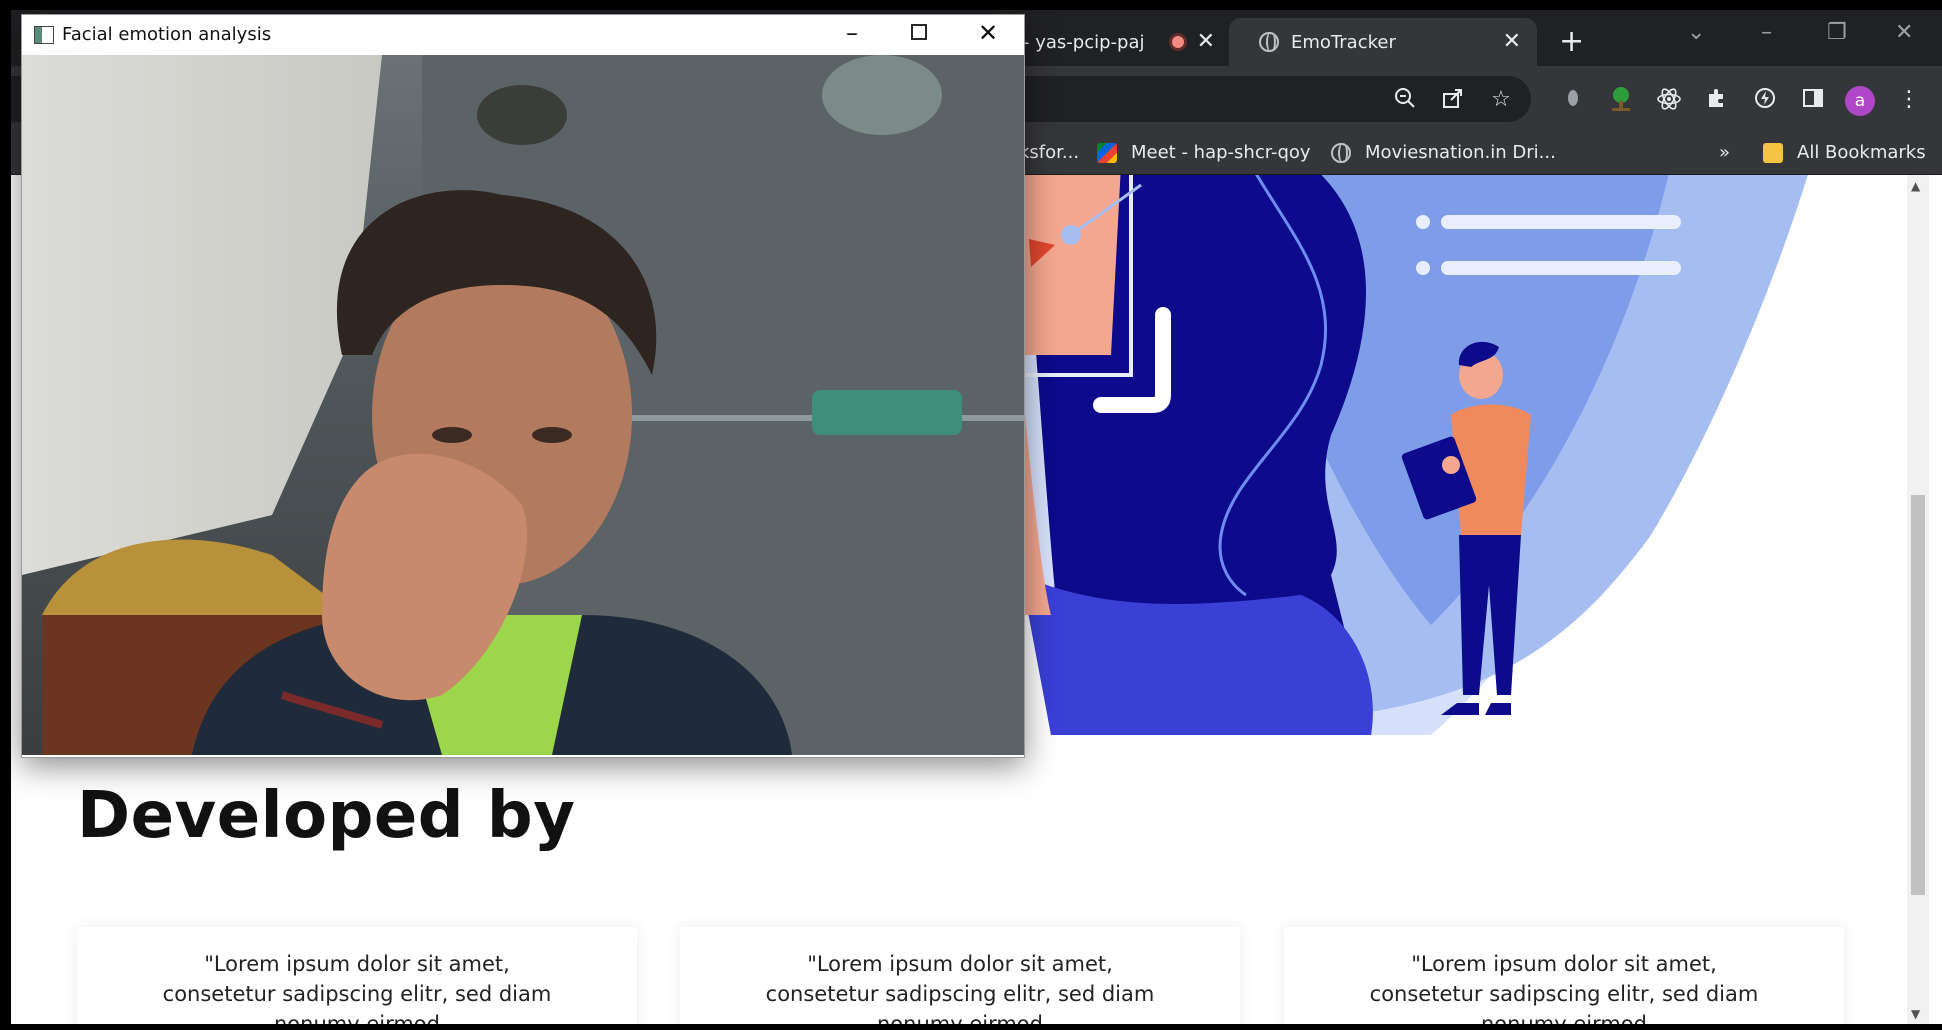 This screenshot has width=1942, height=1030. I want to click on all-bookmarks-button: All Bookmarks, so click(1844, 152).